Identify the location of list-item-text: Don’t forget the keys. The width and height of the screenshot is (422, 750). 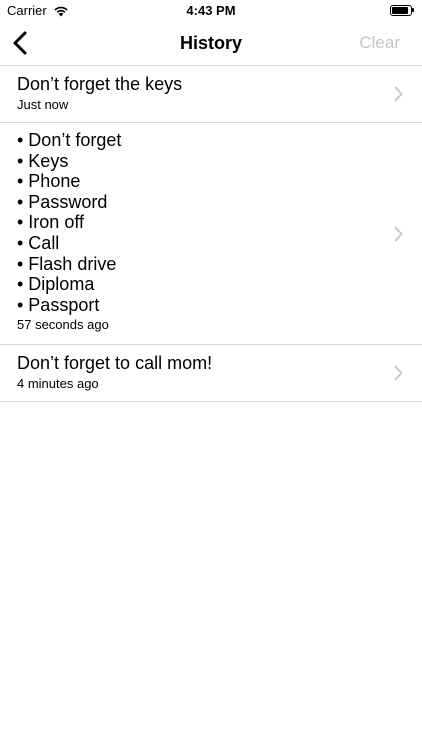
(100, 84).